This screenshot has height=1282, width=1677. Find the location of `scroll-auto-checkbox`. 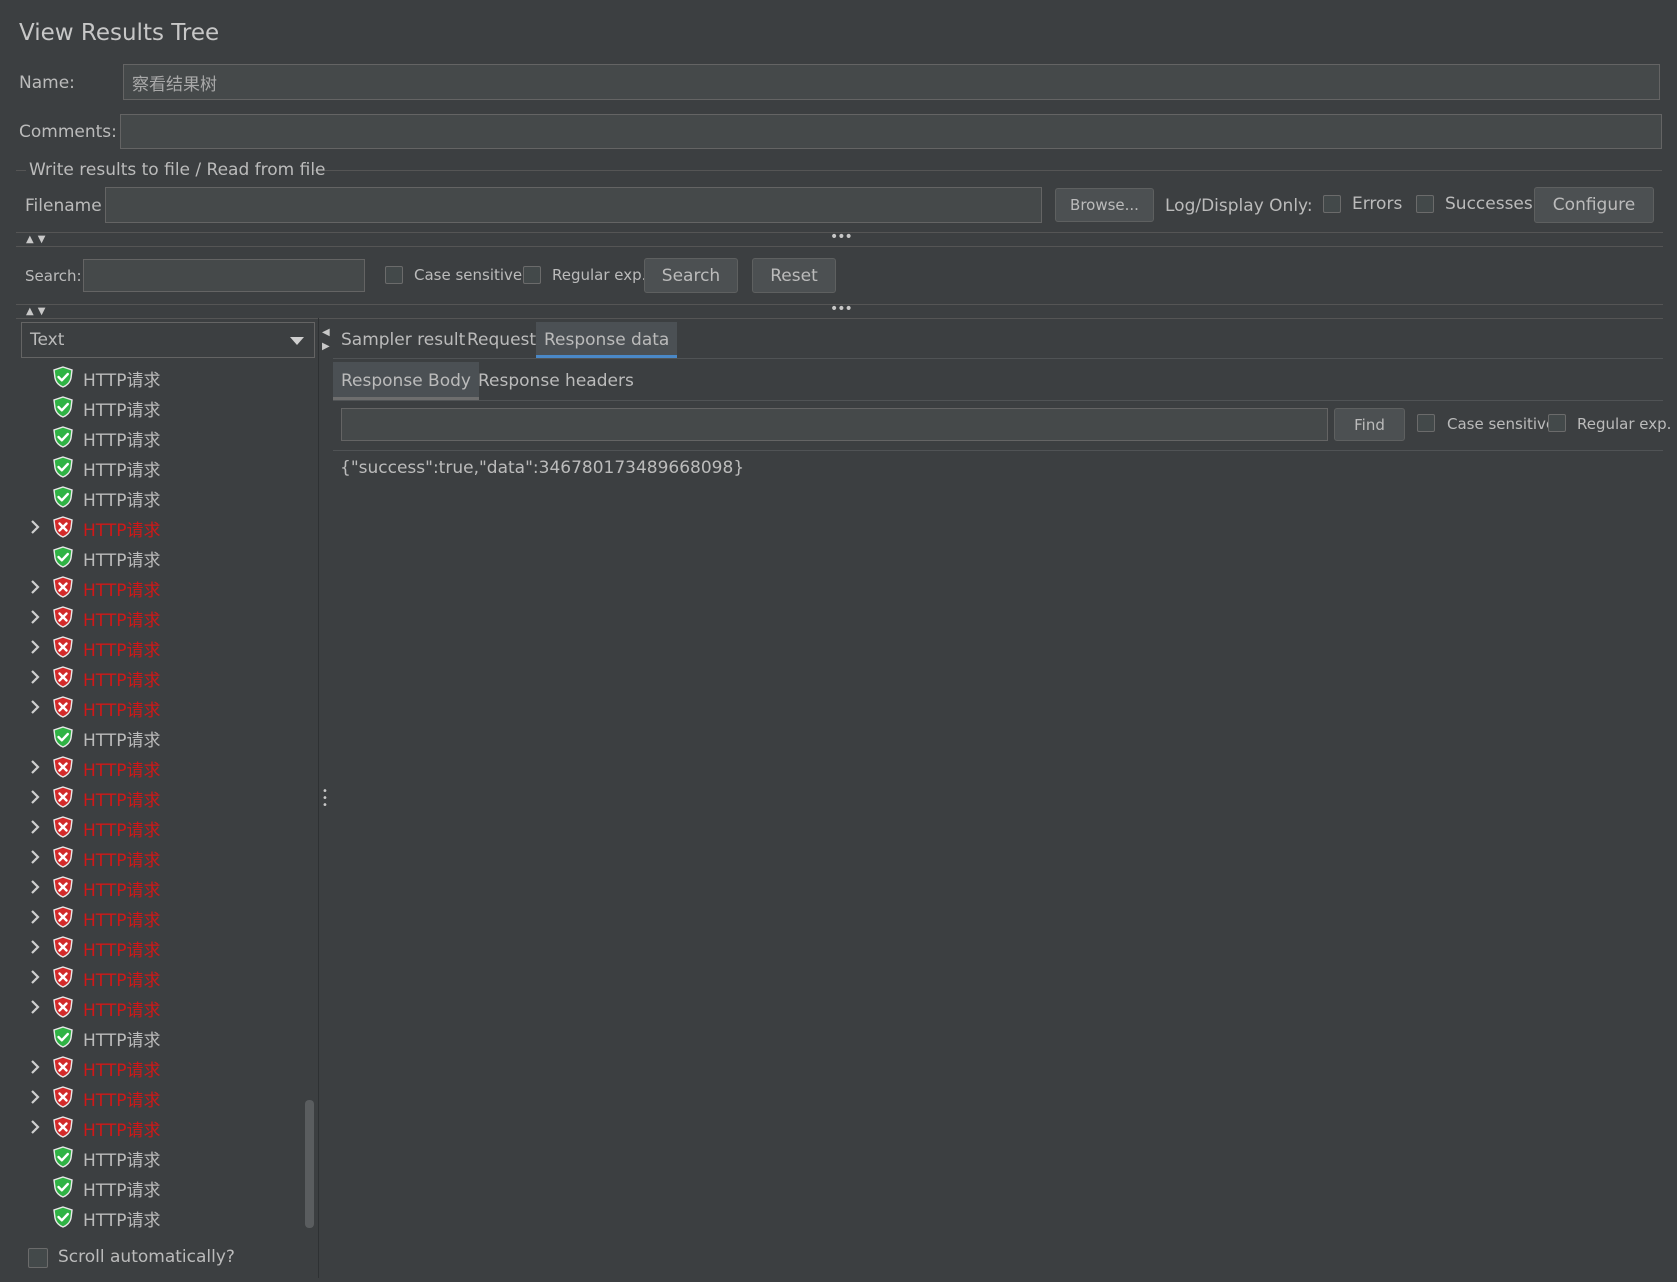

scroll-auto-checkbox is located at coordinates (38, 1258).